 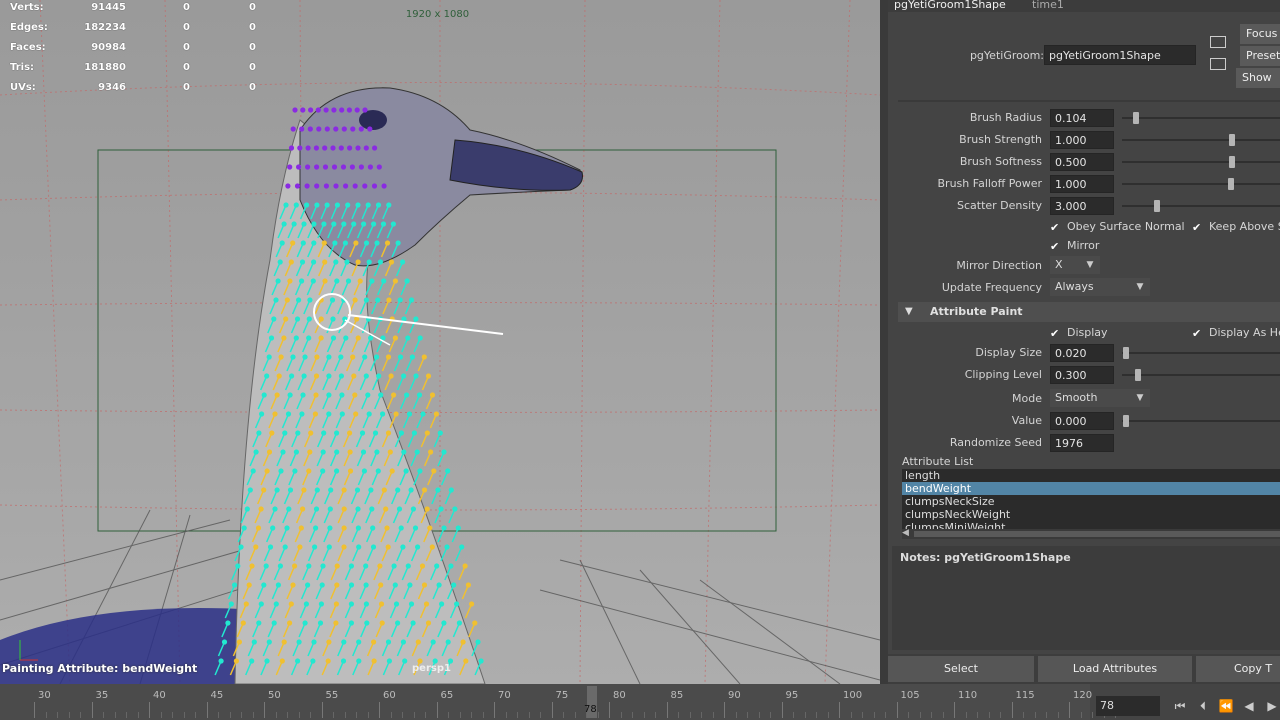 What do you see at coordinates (1082, 118) in the screenshot?
I see `brush-radius-field: 0.104` at bounding box center [1082, 118].